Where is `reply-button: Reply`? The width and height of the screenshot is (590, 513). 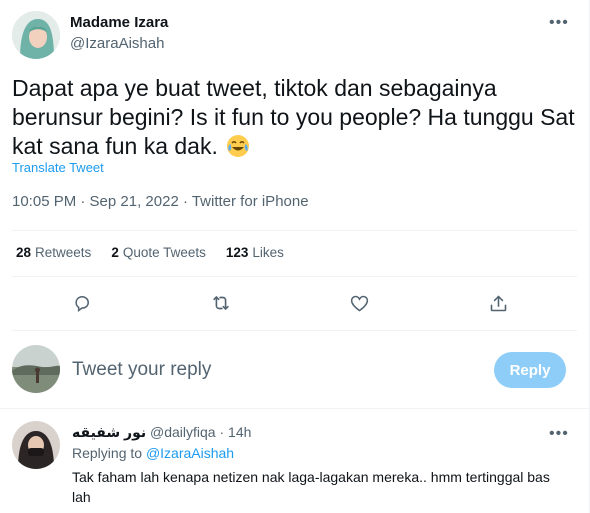
reply-button: Reply is located at coordinates (530, 370).